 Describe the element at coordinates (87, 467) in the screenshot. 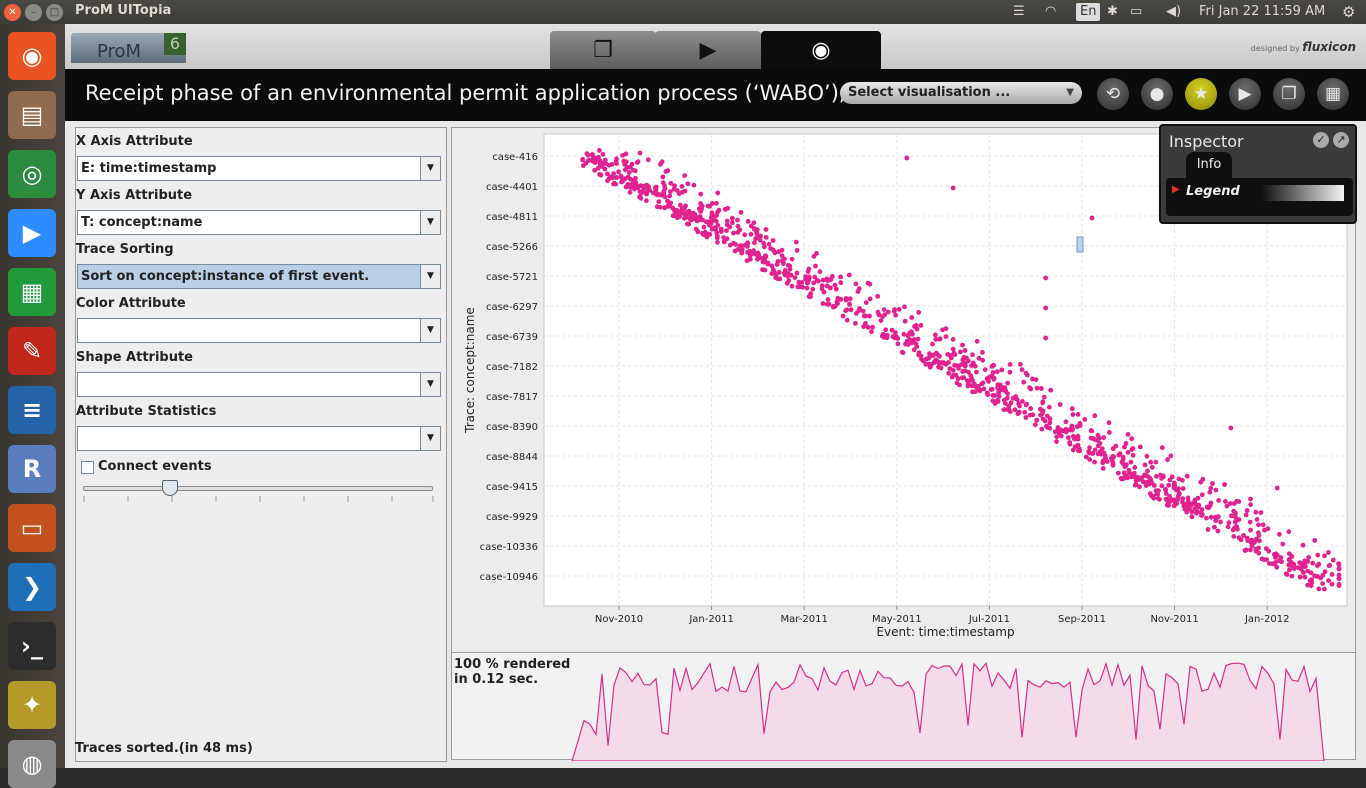

I see `connect-events-checkbox` at that location.